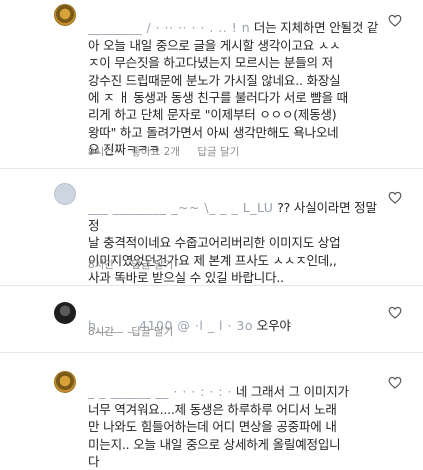  What do you see at coordinates (155, 152) in the screenshot?
I see `comment-likes: 좋아요 2개` at bounding box center [155, 152].